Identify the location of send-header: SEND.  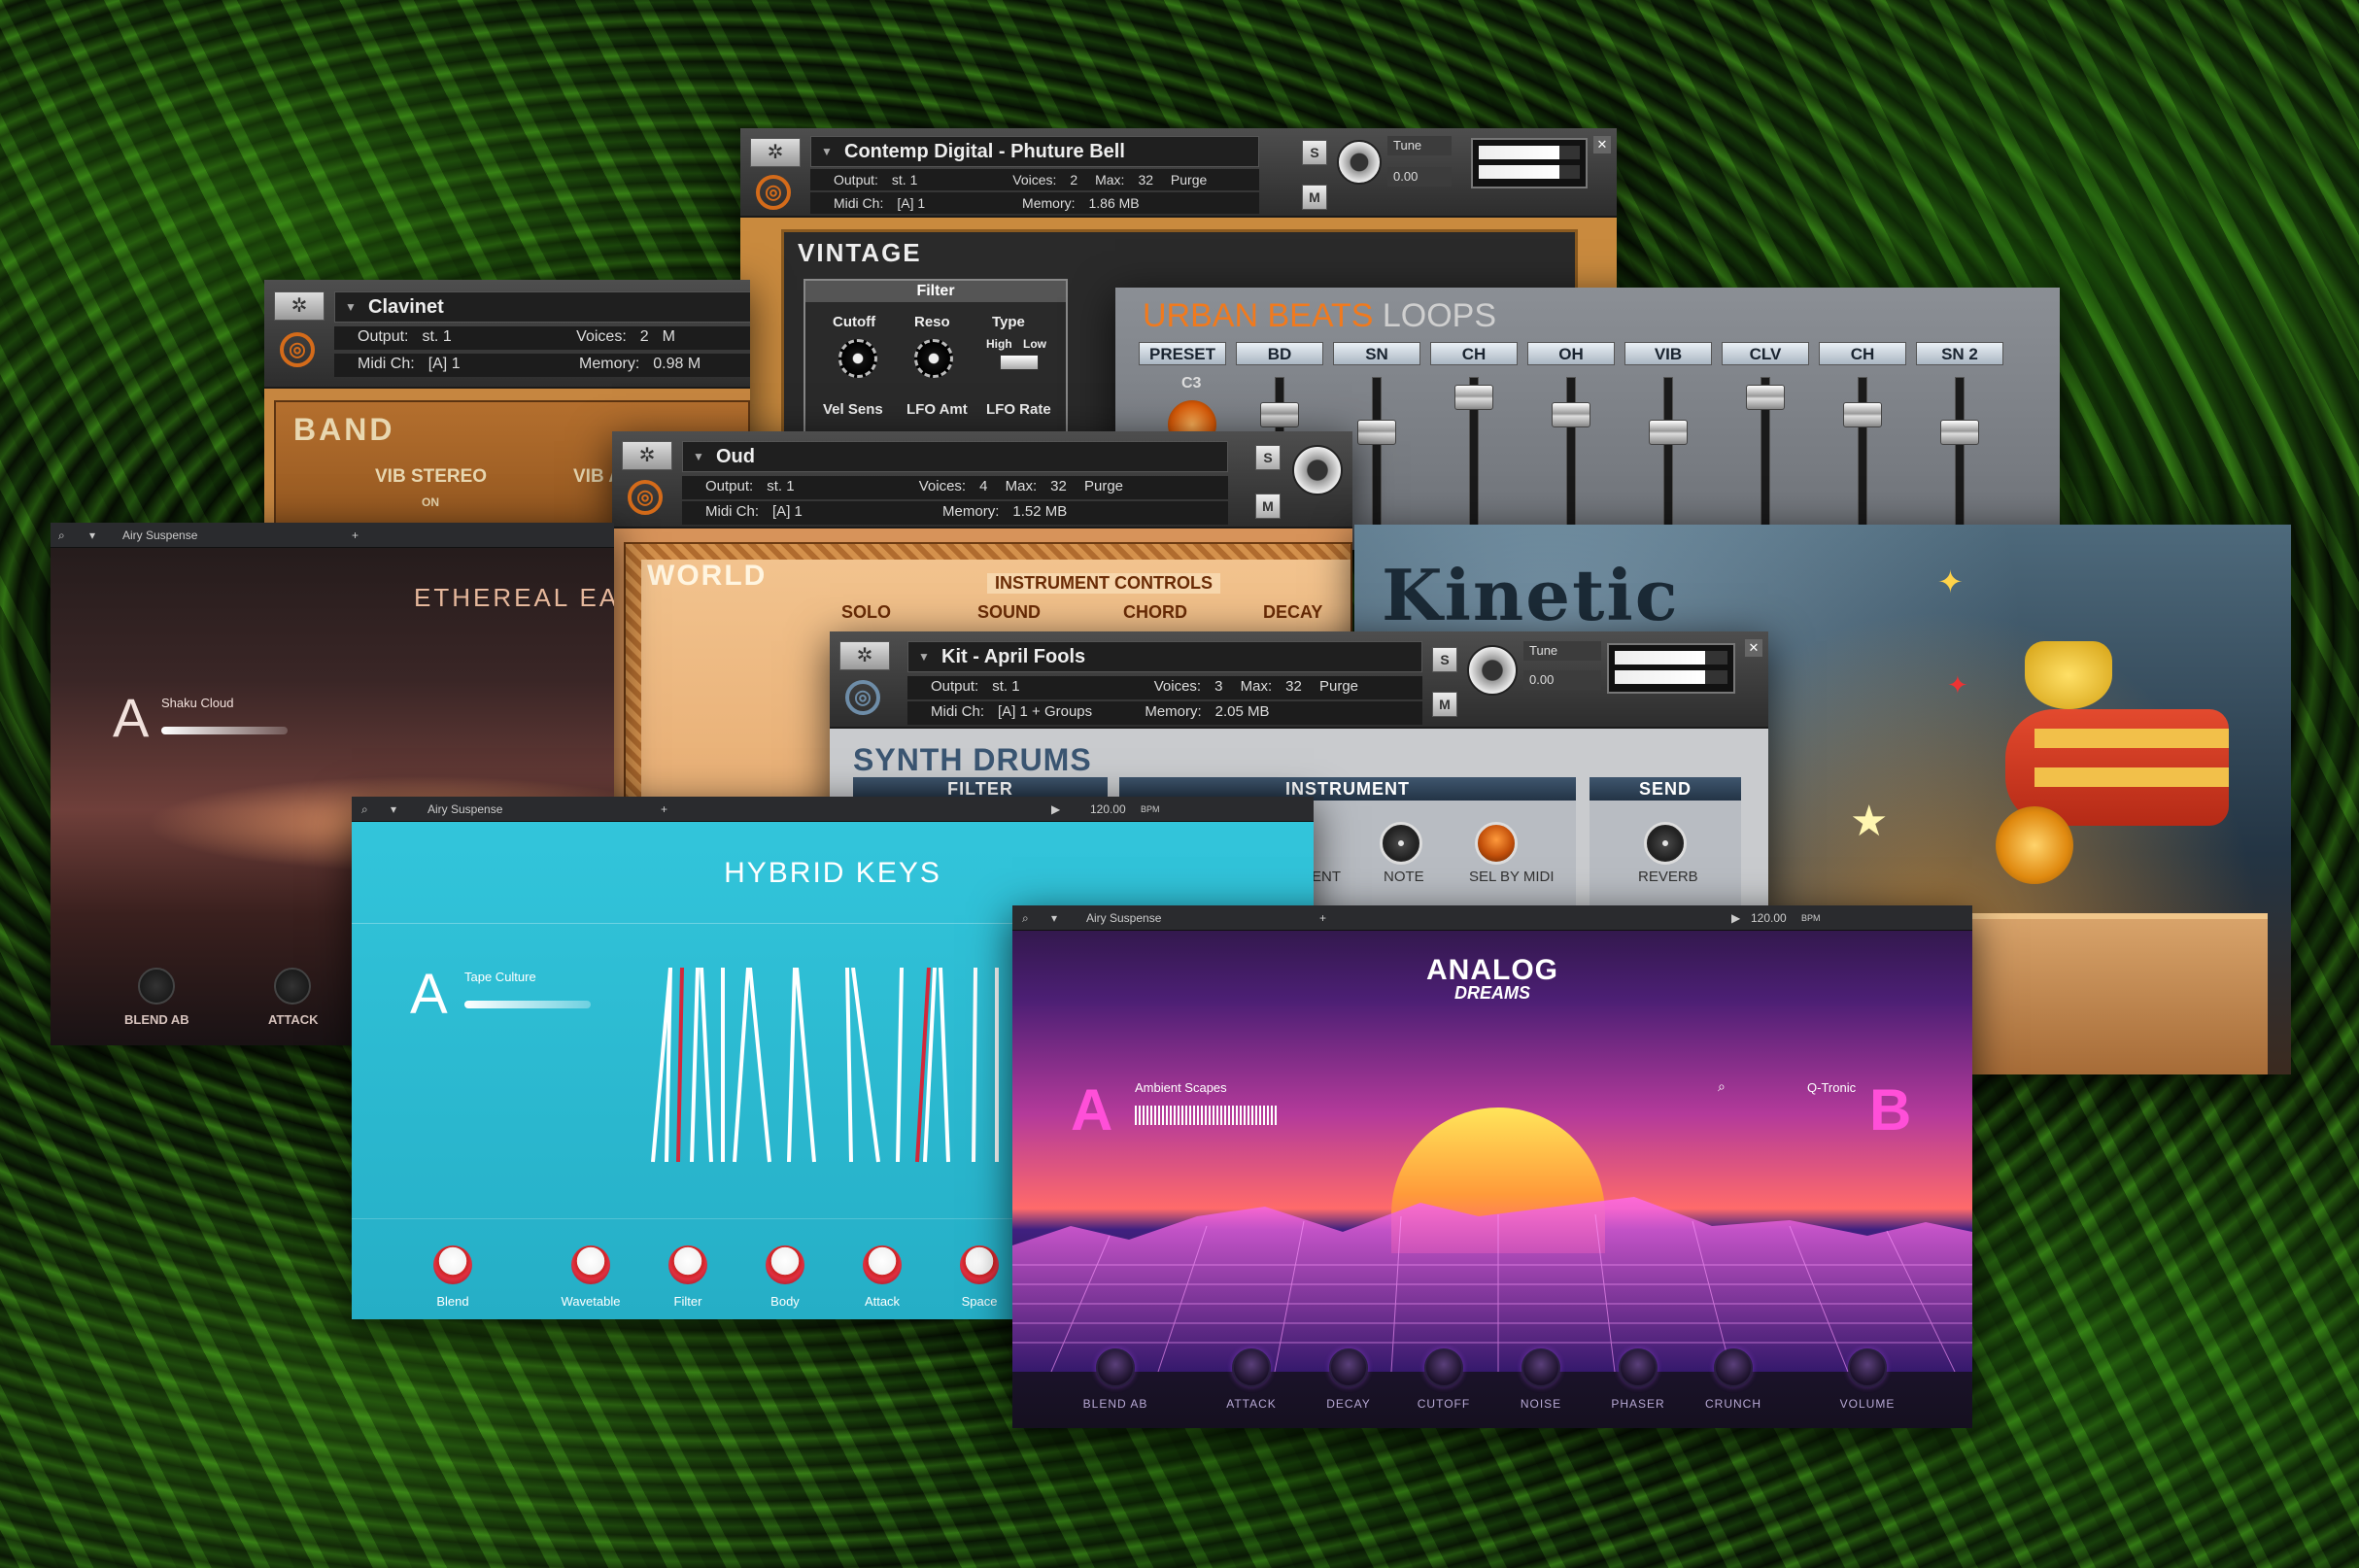
(1665, 789).